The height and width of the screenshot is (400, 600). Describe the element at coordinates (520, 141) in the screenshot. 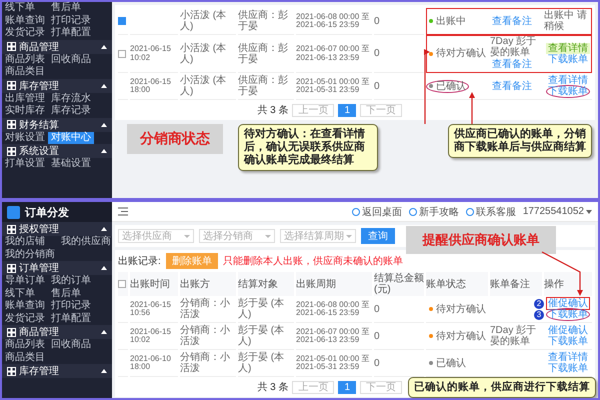

I see `annotation-callout: 供应商已确认的账单，分销商下载账单后与供应商结算` at that location.